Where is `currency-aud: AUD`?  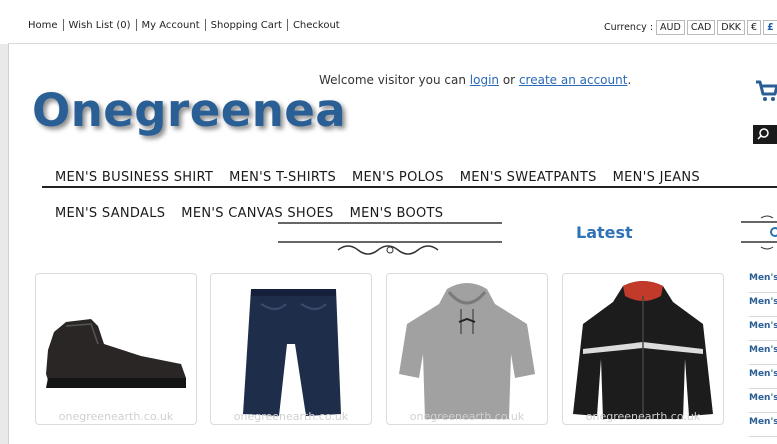 currency-aud: AUD is located at coordinates (670, 27).